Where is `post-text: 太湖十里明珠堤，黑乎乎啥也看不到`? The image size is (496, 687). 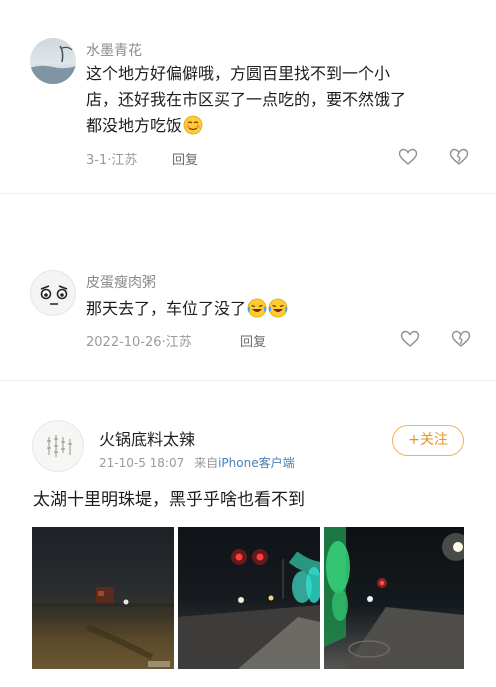
post-text: 太湖十里明珠堤，黑乎乎啥也看不到 is located at coordinates (169, 500).